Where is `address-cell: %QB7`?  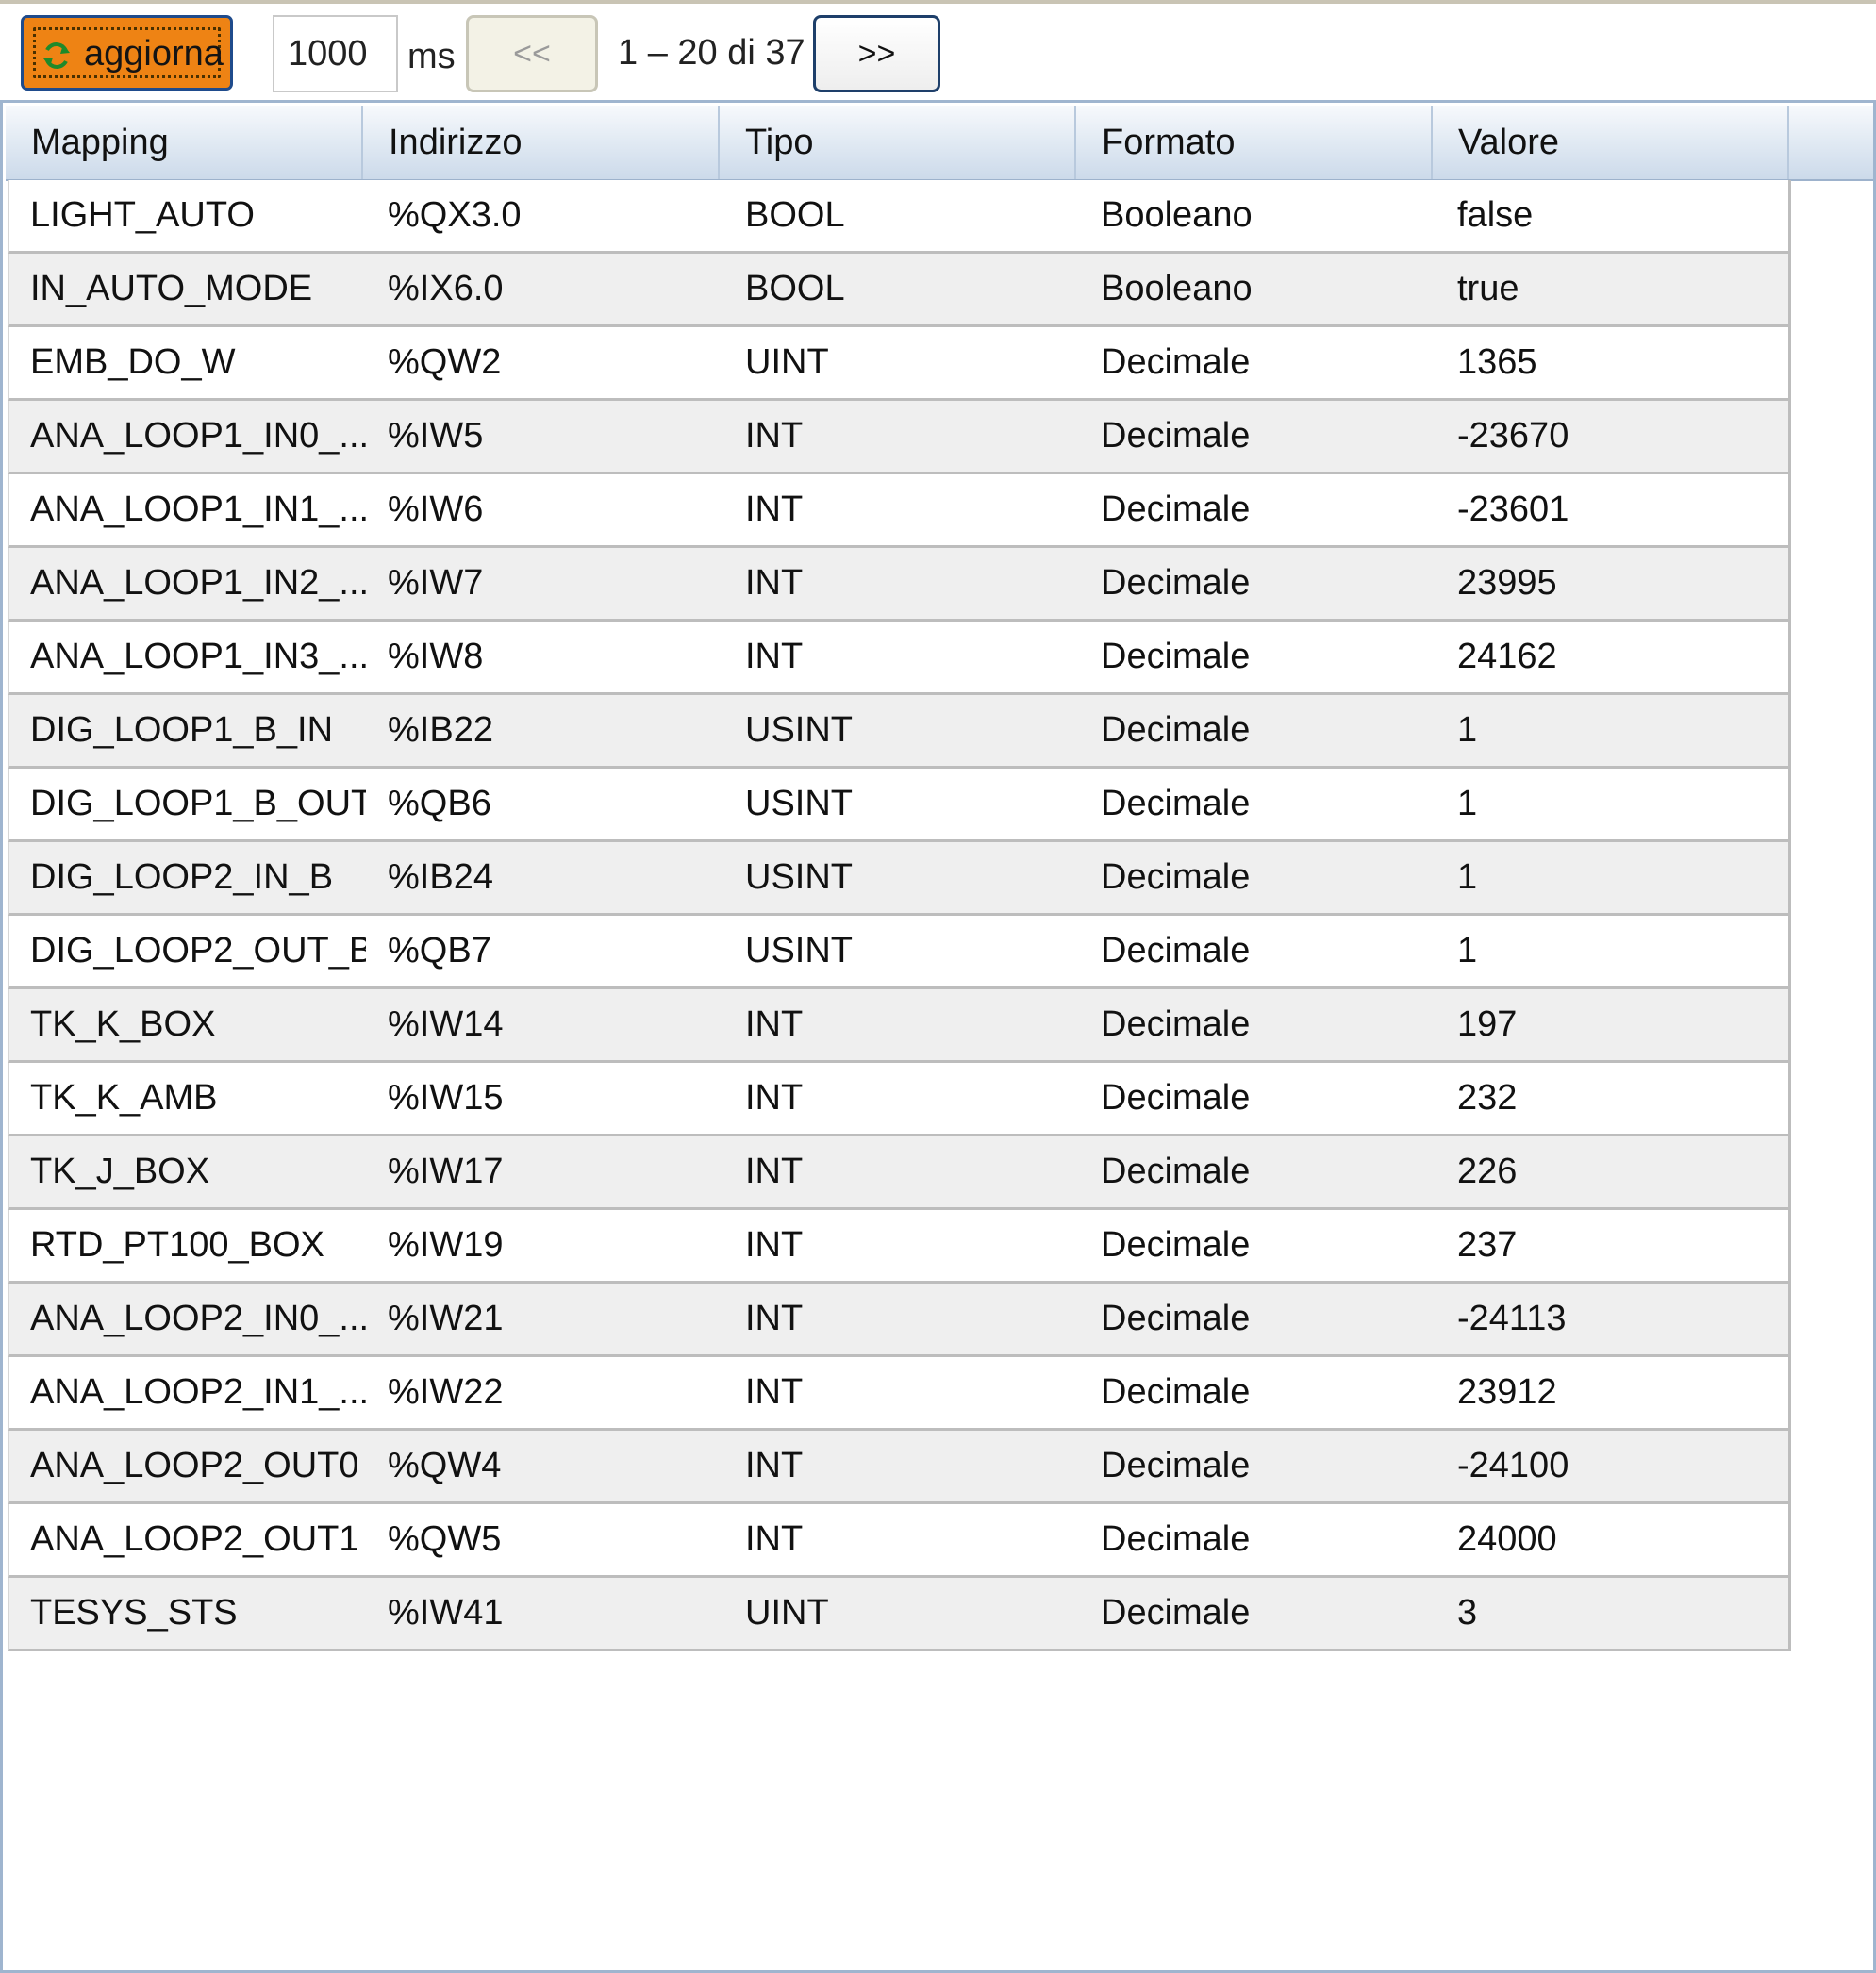
address-cell: %QB7 is located at coordinates (439, 950).